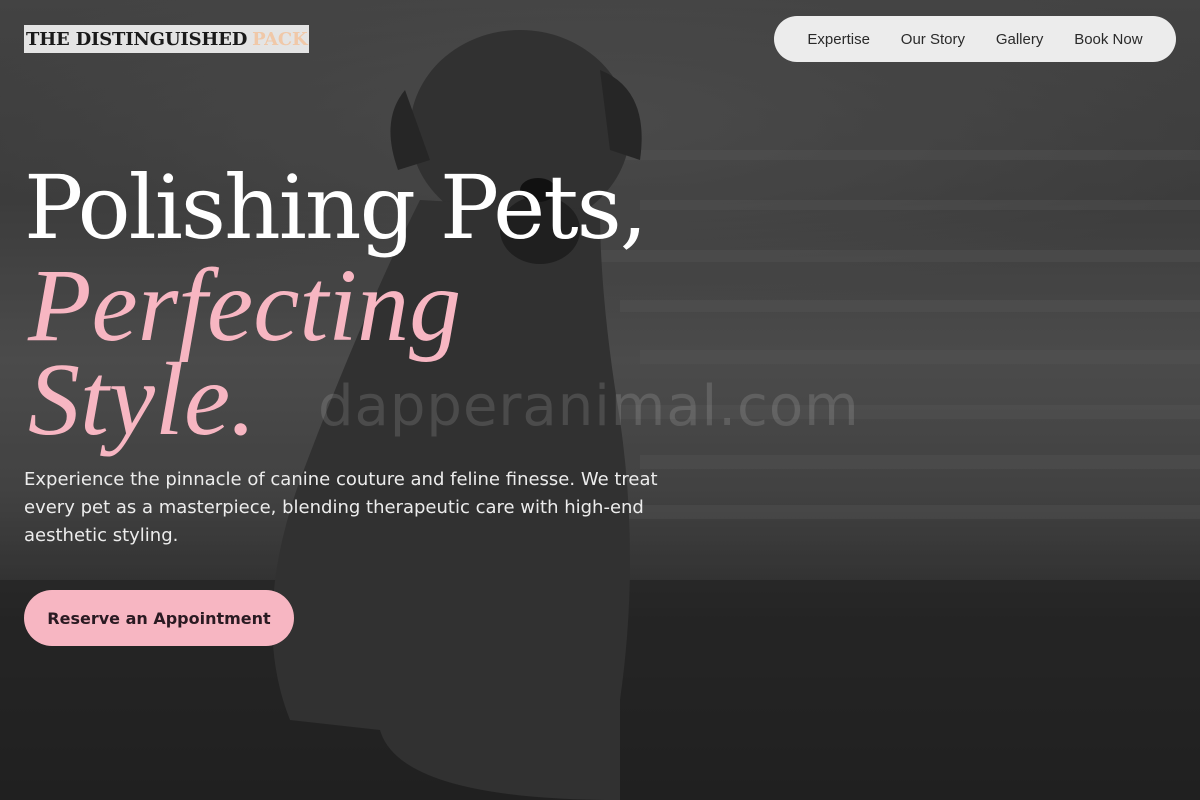 The image size is (1200, 800). Describe the element at coordinates (1108, 39) in the screenshot. I see `nav-link-book-now: Book Now` at that location.